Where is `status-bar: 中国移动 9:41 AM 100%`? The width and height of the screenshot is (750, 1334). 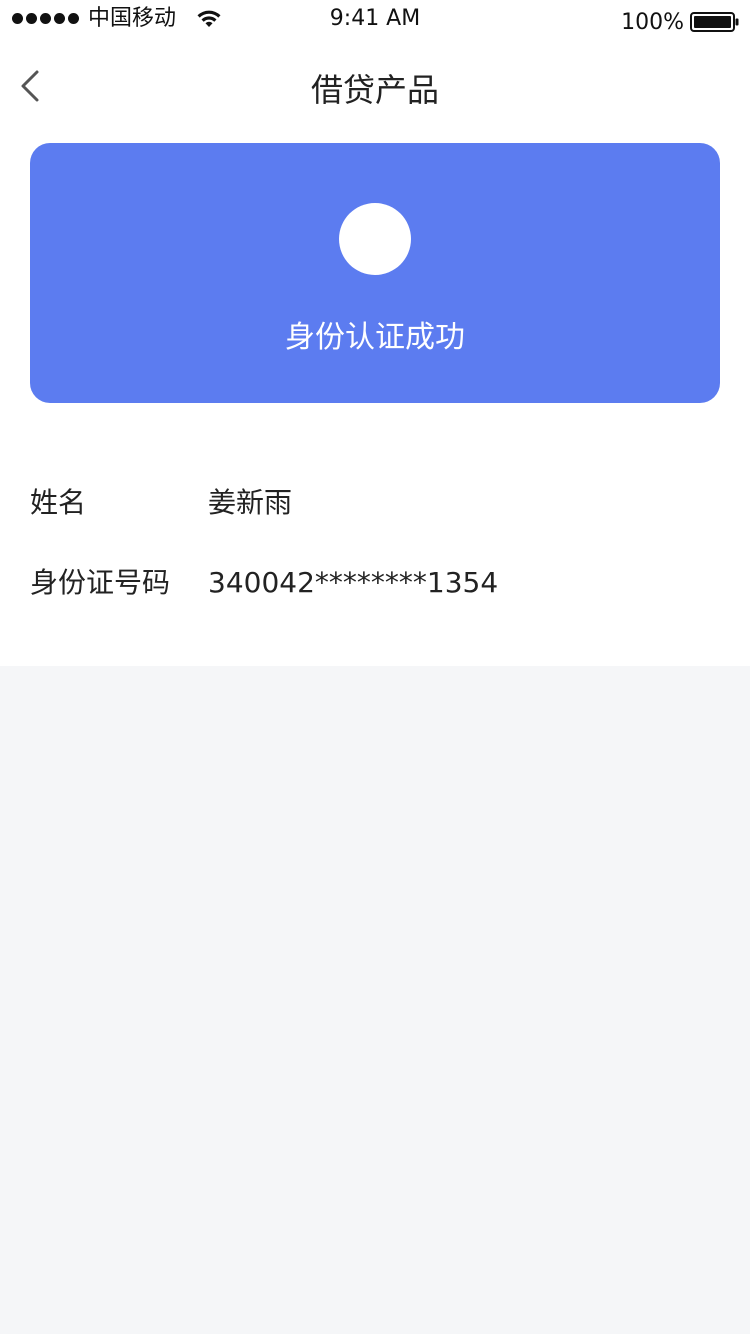
status-bar: 中国移动 9:41 AM 100% is located at coordinates (375, 20).